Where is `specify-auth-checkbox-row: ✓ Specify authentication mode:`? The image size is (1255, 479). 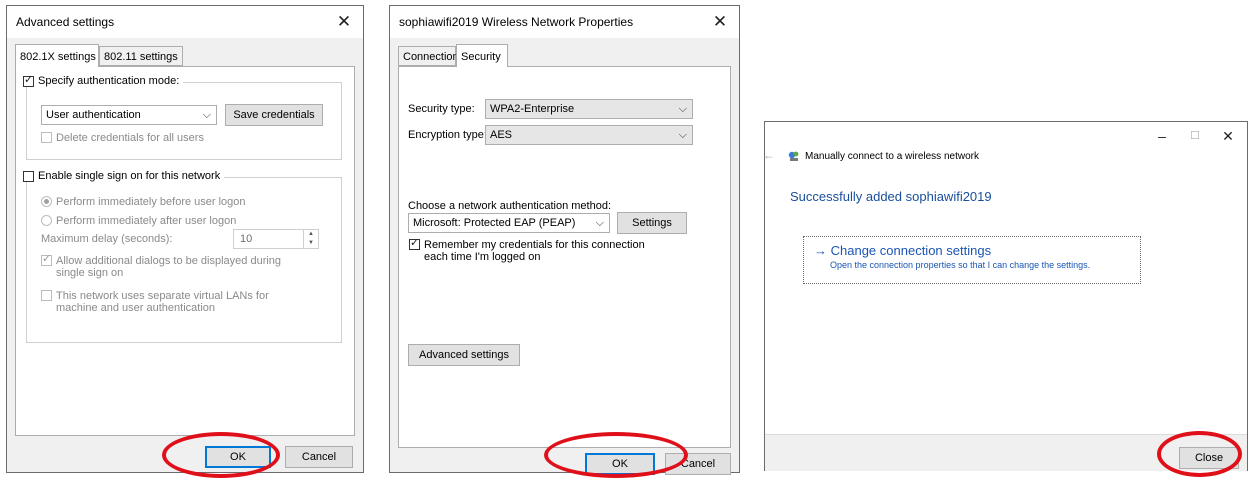 specify-auth-checkbox-row: ✓ Specify authentication mode: is located at coordinates (102, 80).